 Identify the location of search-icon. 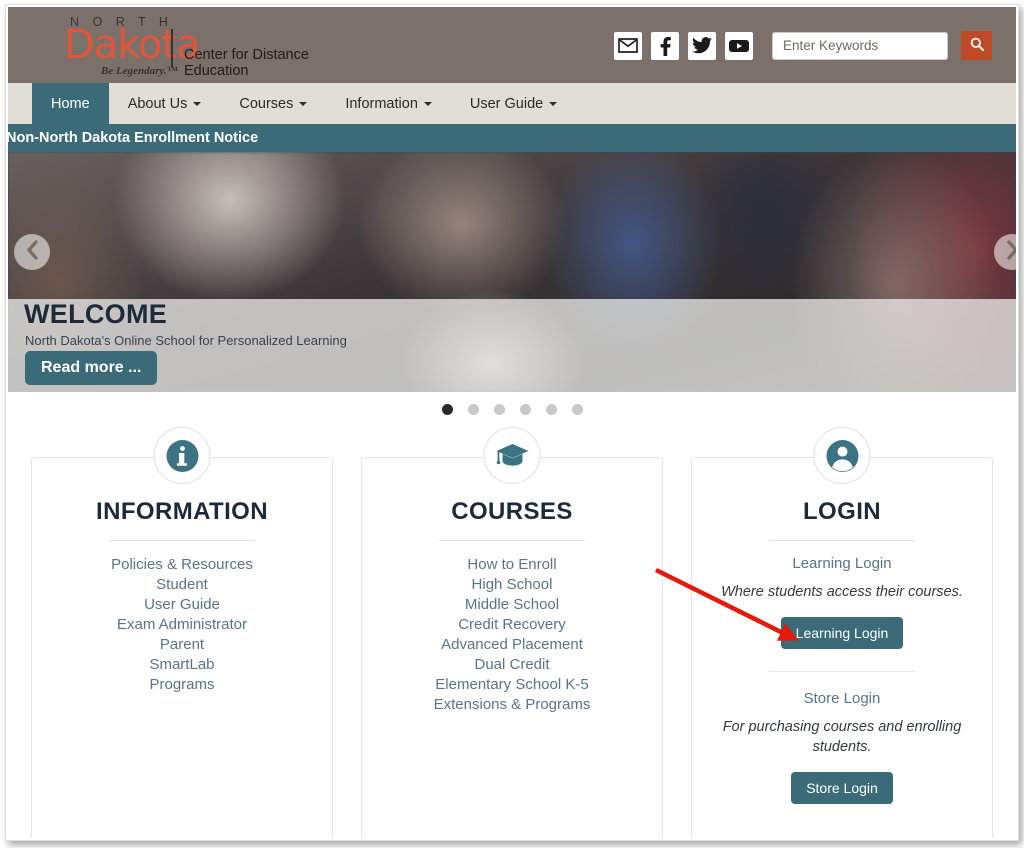
(977, 45).